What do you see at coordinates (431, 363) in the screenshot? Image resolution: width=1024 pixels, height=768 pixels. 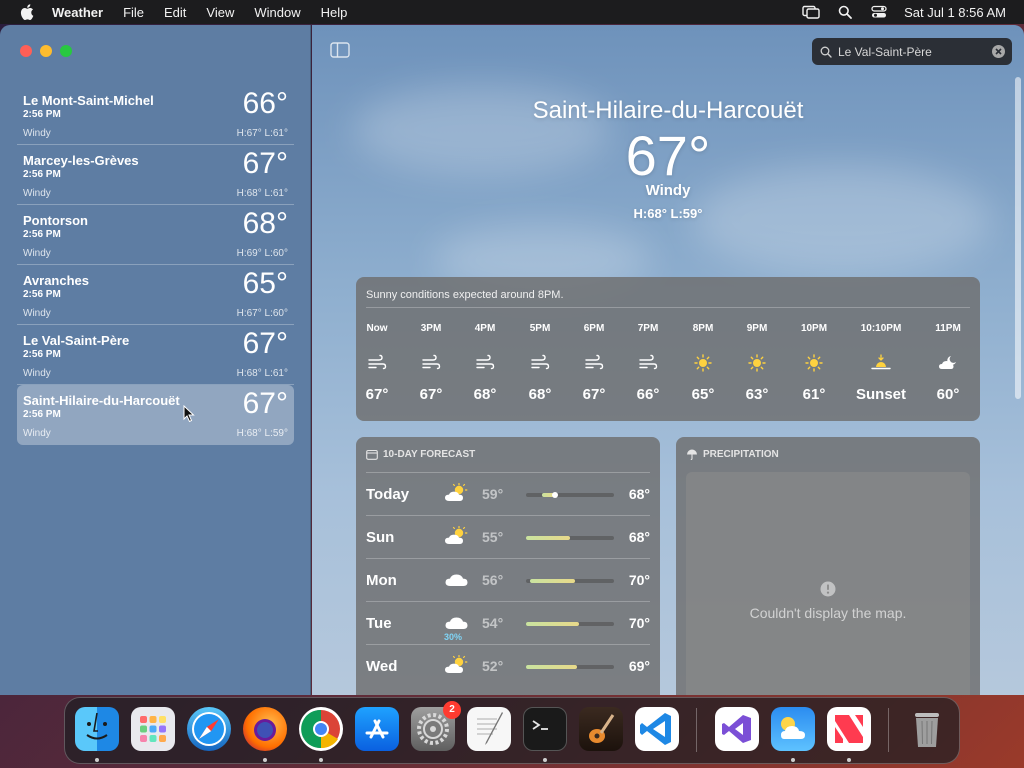 I see `hourly-cell: 3PM 67°` at bounding box center [431, 363].